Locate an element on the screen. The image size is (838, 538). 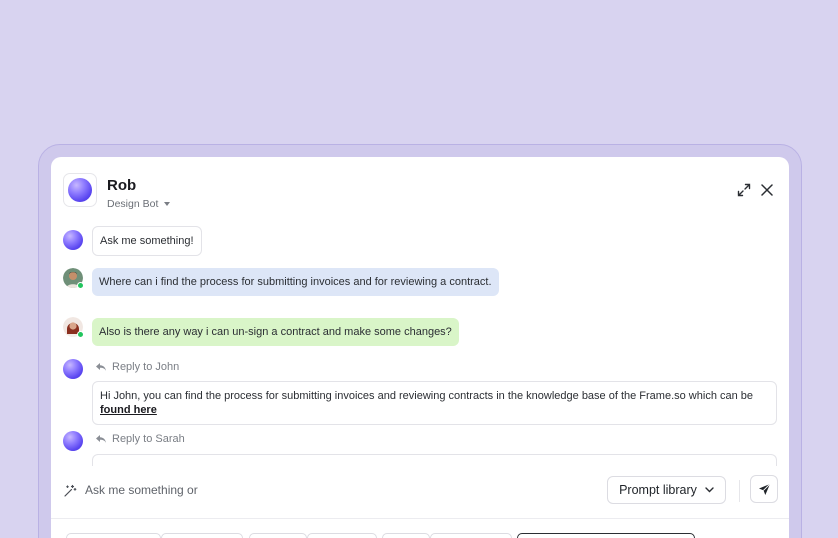
chevron-down-icon is located at coordinates (709, 490).